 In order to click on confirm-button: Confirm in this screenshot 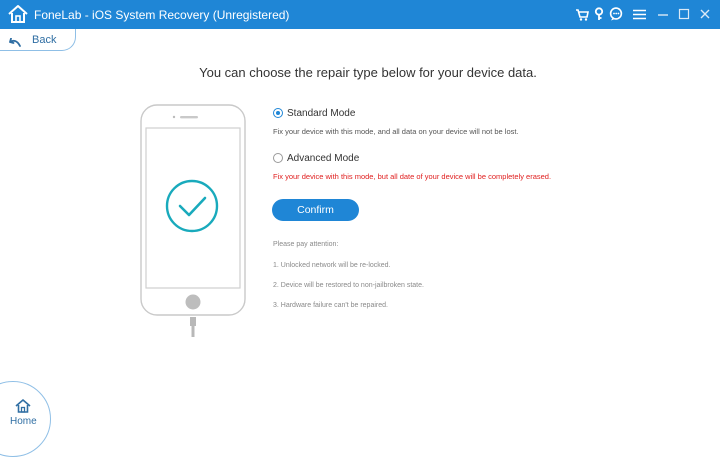, I will do `click(315, 210)`.